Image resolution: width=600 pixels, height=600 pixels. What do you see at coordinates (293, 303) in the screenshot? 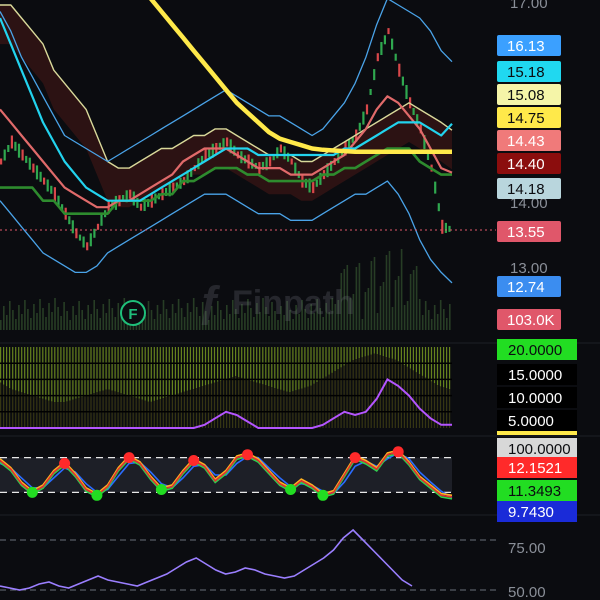
I see `watermark-brand: Finpath` at bounding box center [293, 303].